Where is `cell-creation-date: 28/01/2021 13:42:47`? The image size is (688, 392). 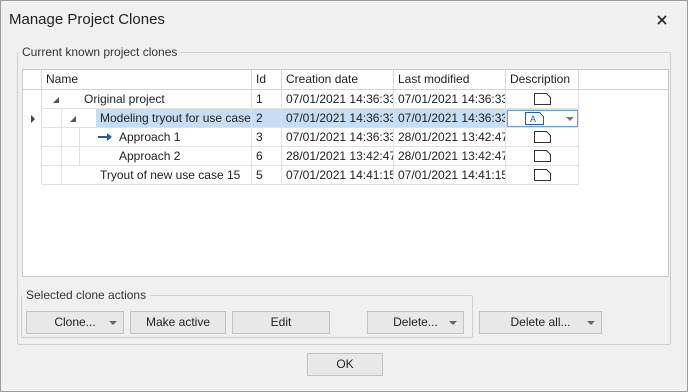 cell-creation-date: 28/01/2021 13:42:47 is located at coordinates (338, 156).